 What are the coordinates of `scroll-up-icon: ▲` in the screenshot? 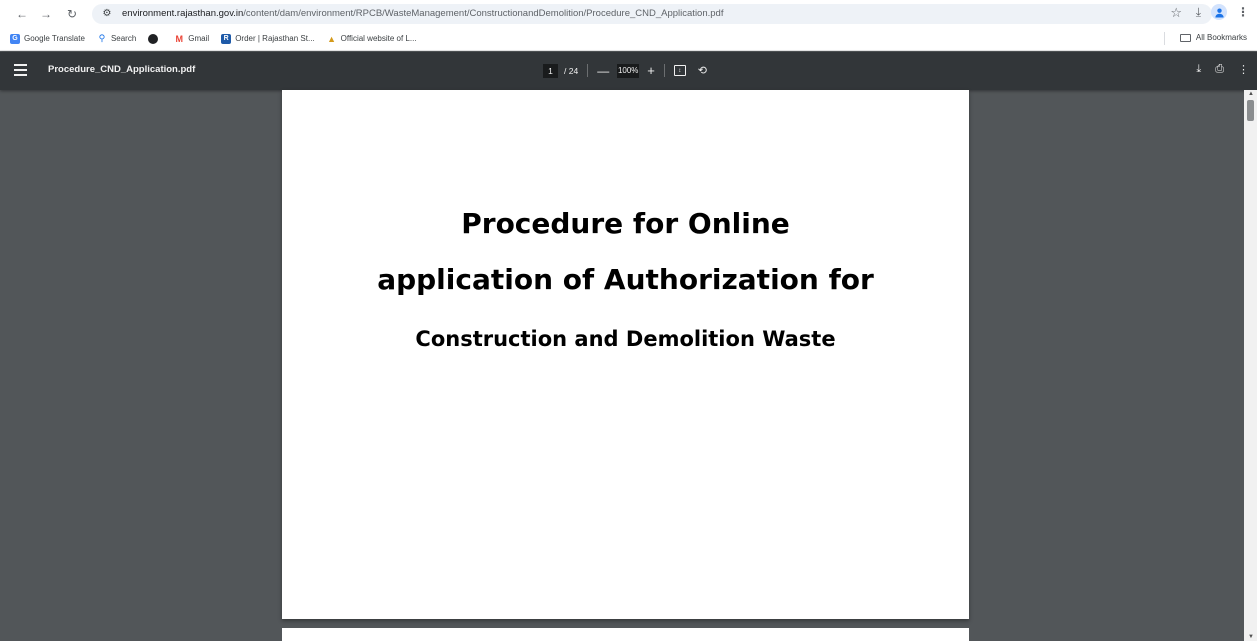 It's located at (1251, 94).